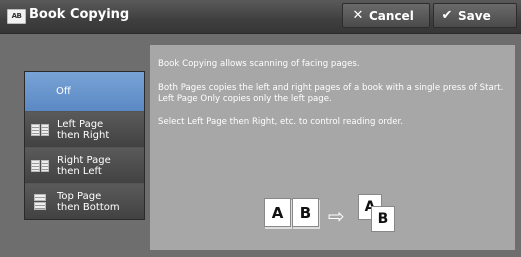  What do you see at coordinates (40, 201) in the screenshot?
I see `book-top-bottom-icon` at bounding box center [40, 201].